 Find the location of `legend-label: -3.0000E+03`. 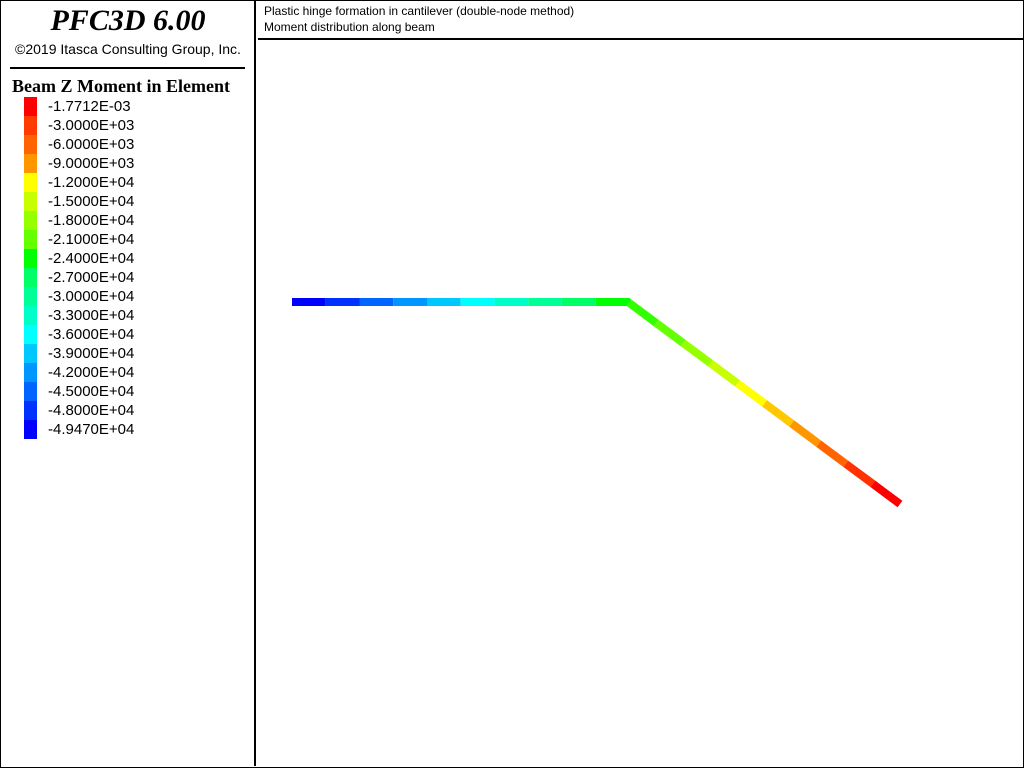

legend-label: -3.0000E+03 is located at coordinates (91, 125).